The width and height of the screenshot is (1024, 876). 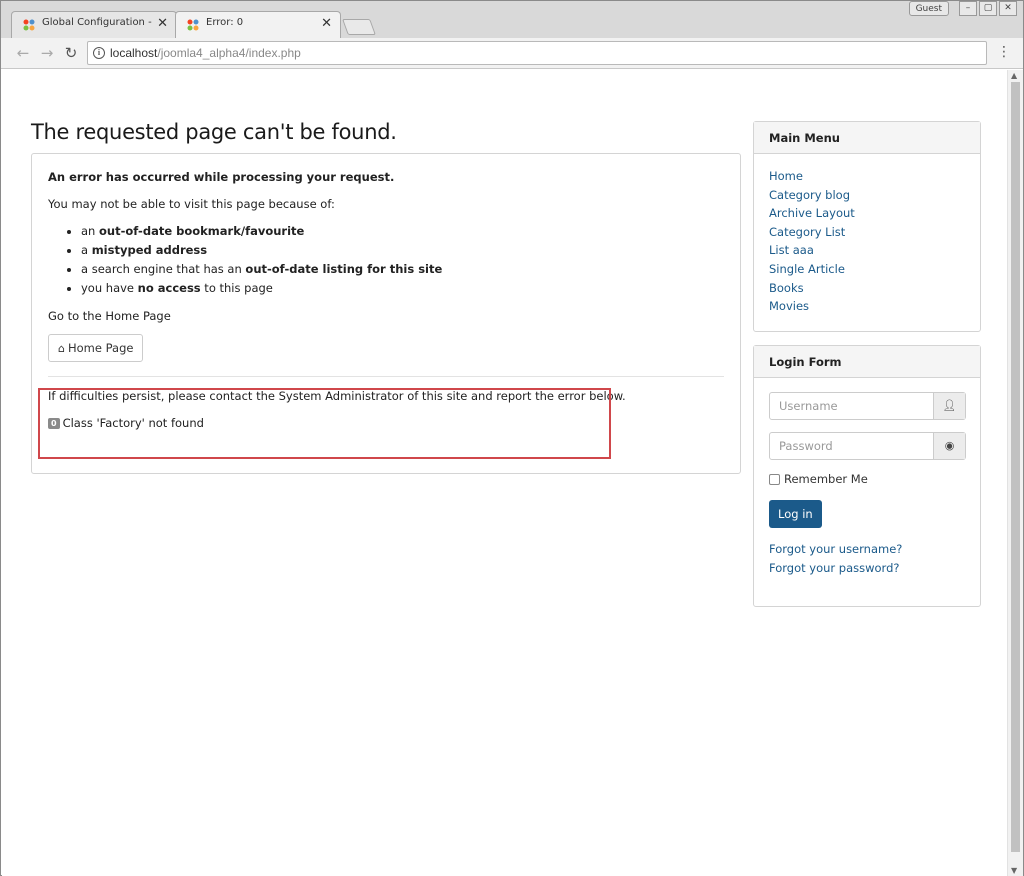 I want to click on menu-item-category-list: Category List, so click(x=867, y=232).